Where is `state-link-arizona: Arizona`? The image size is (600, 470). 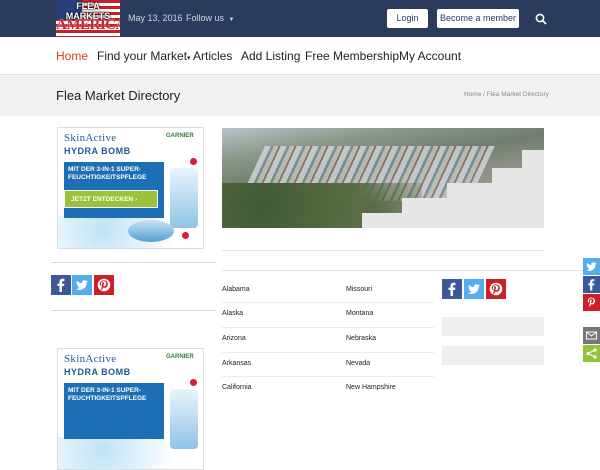
state-link-arizona: Arizona is located at coordinates (234, 338).